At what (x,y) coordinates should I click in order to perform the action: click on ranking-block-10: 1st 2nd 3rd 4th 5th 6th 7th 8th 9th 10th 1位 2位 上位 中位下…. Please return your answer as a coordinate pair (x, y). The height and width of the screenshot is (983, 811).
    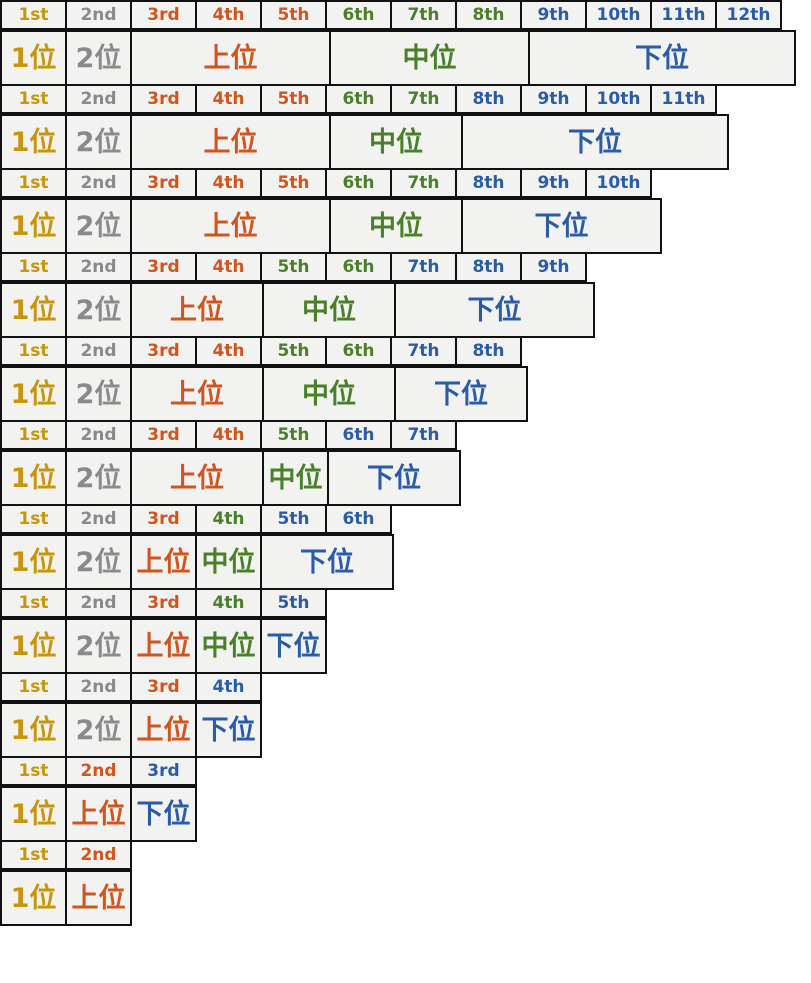
    Looking at the image, I should click on (405, 211).